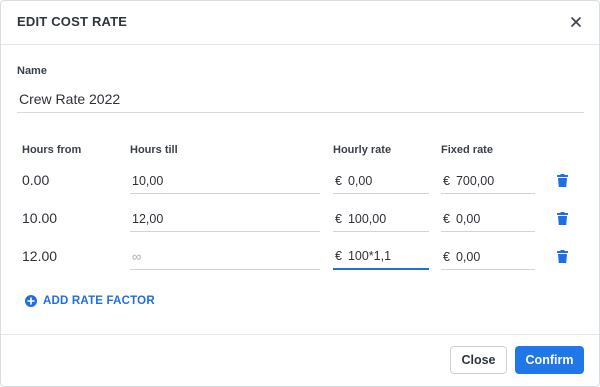 This screenshot has width=600, height=387. I want to click on dialog-title: EDIT COST RATE, so click(72, 21).